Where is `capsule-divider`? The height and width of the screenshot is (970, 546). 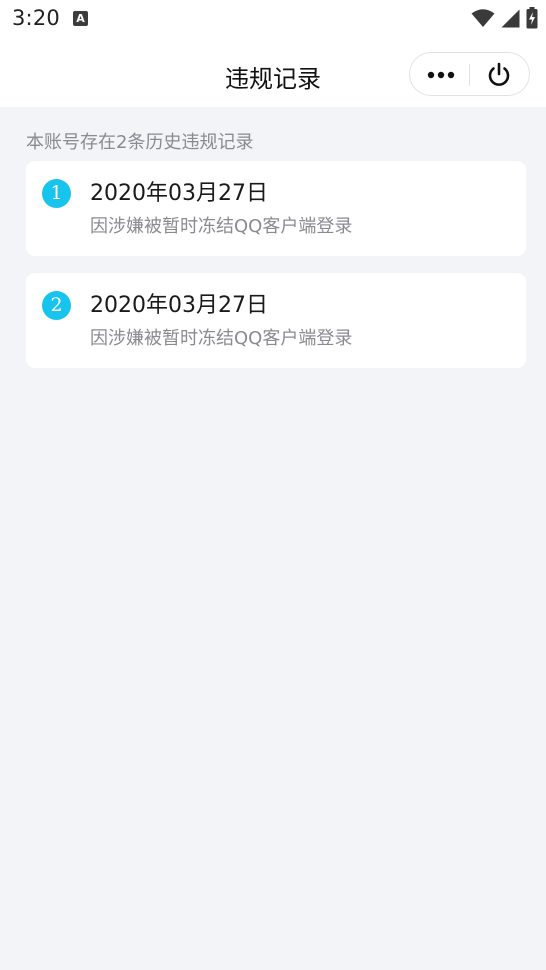 capsule-divider is located at coordinates (469, 75).